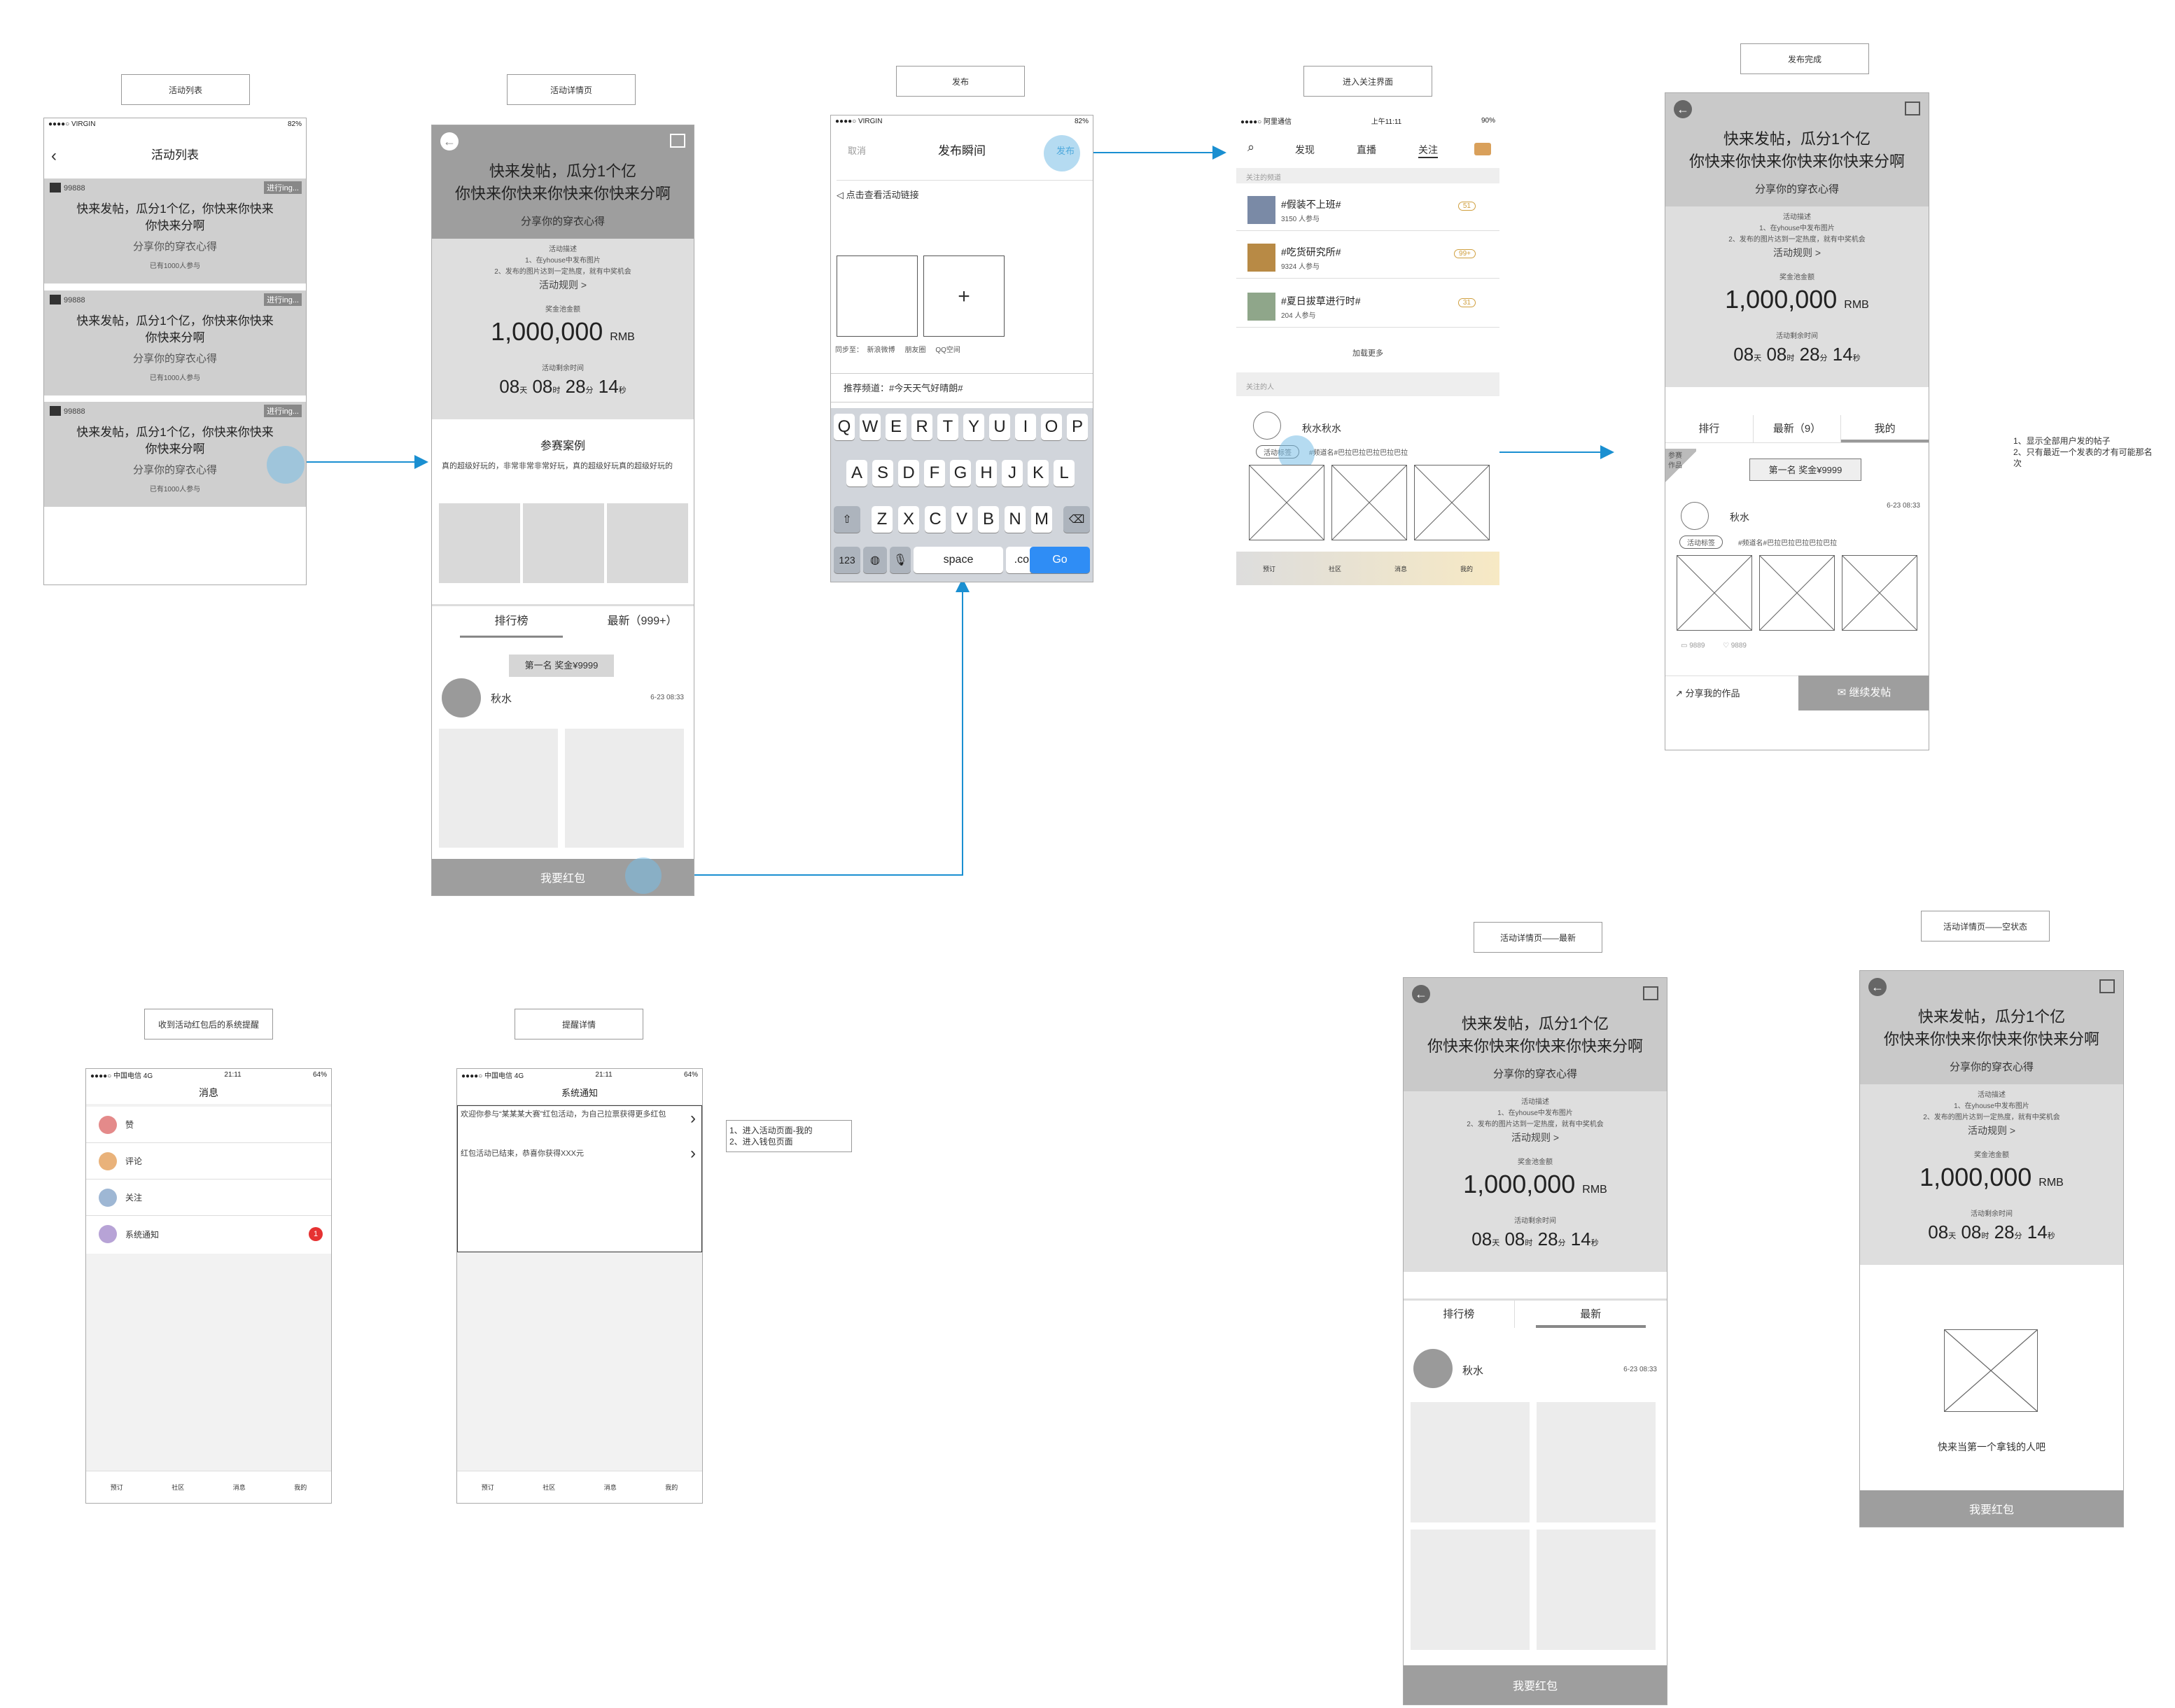  What do you see at coordinates (1077, 519) in the screenshot?
I see `delete-key: ⌫` at bounding box center [1077, 519].